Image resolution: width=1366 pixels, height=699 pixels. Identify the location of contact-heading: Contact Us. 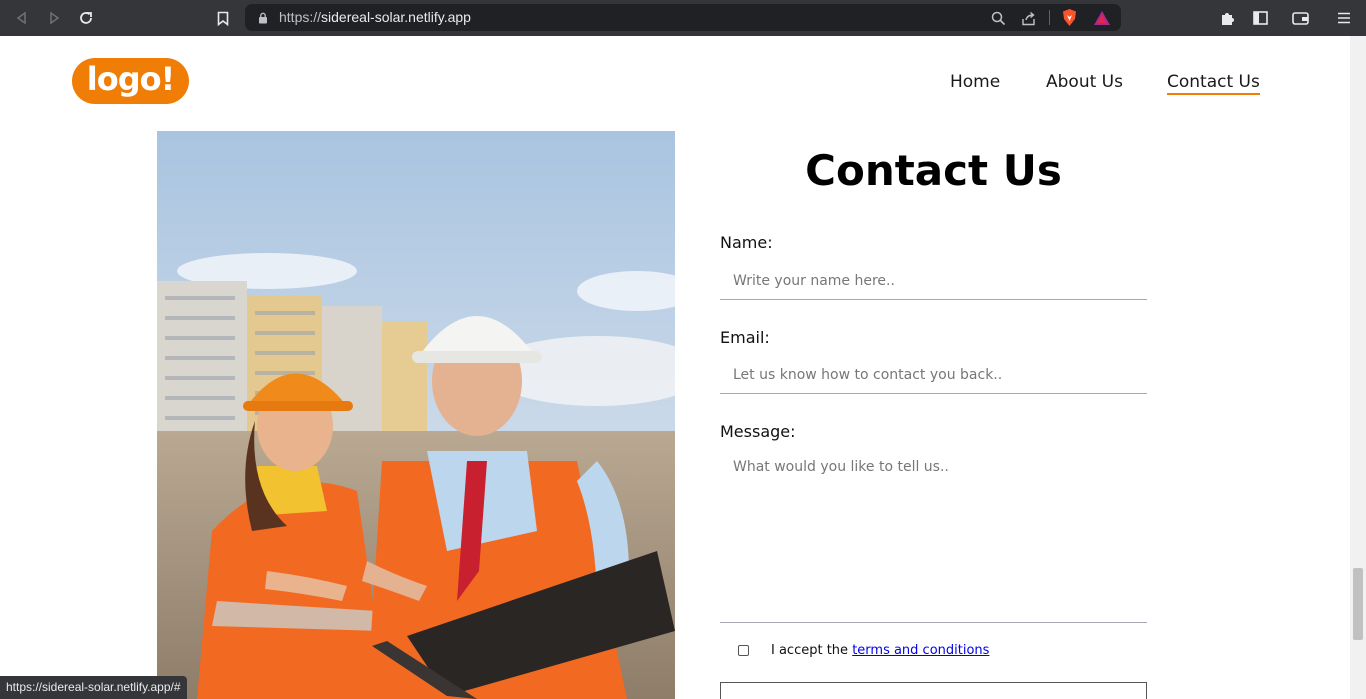
(933, 170).